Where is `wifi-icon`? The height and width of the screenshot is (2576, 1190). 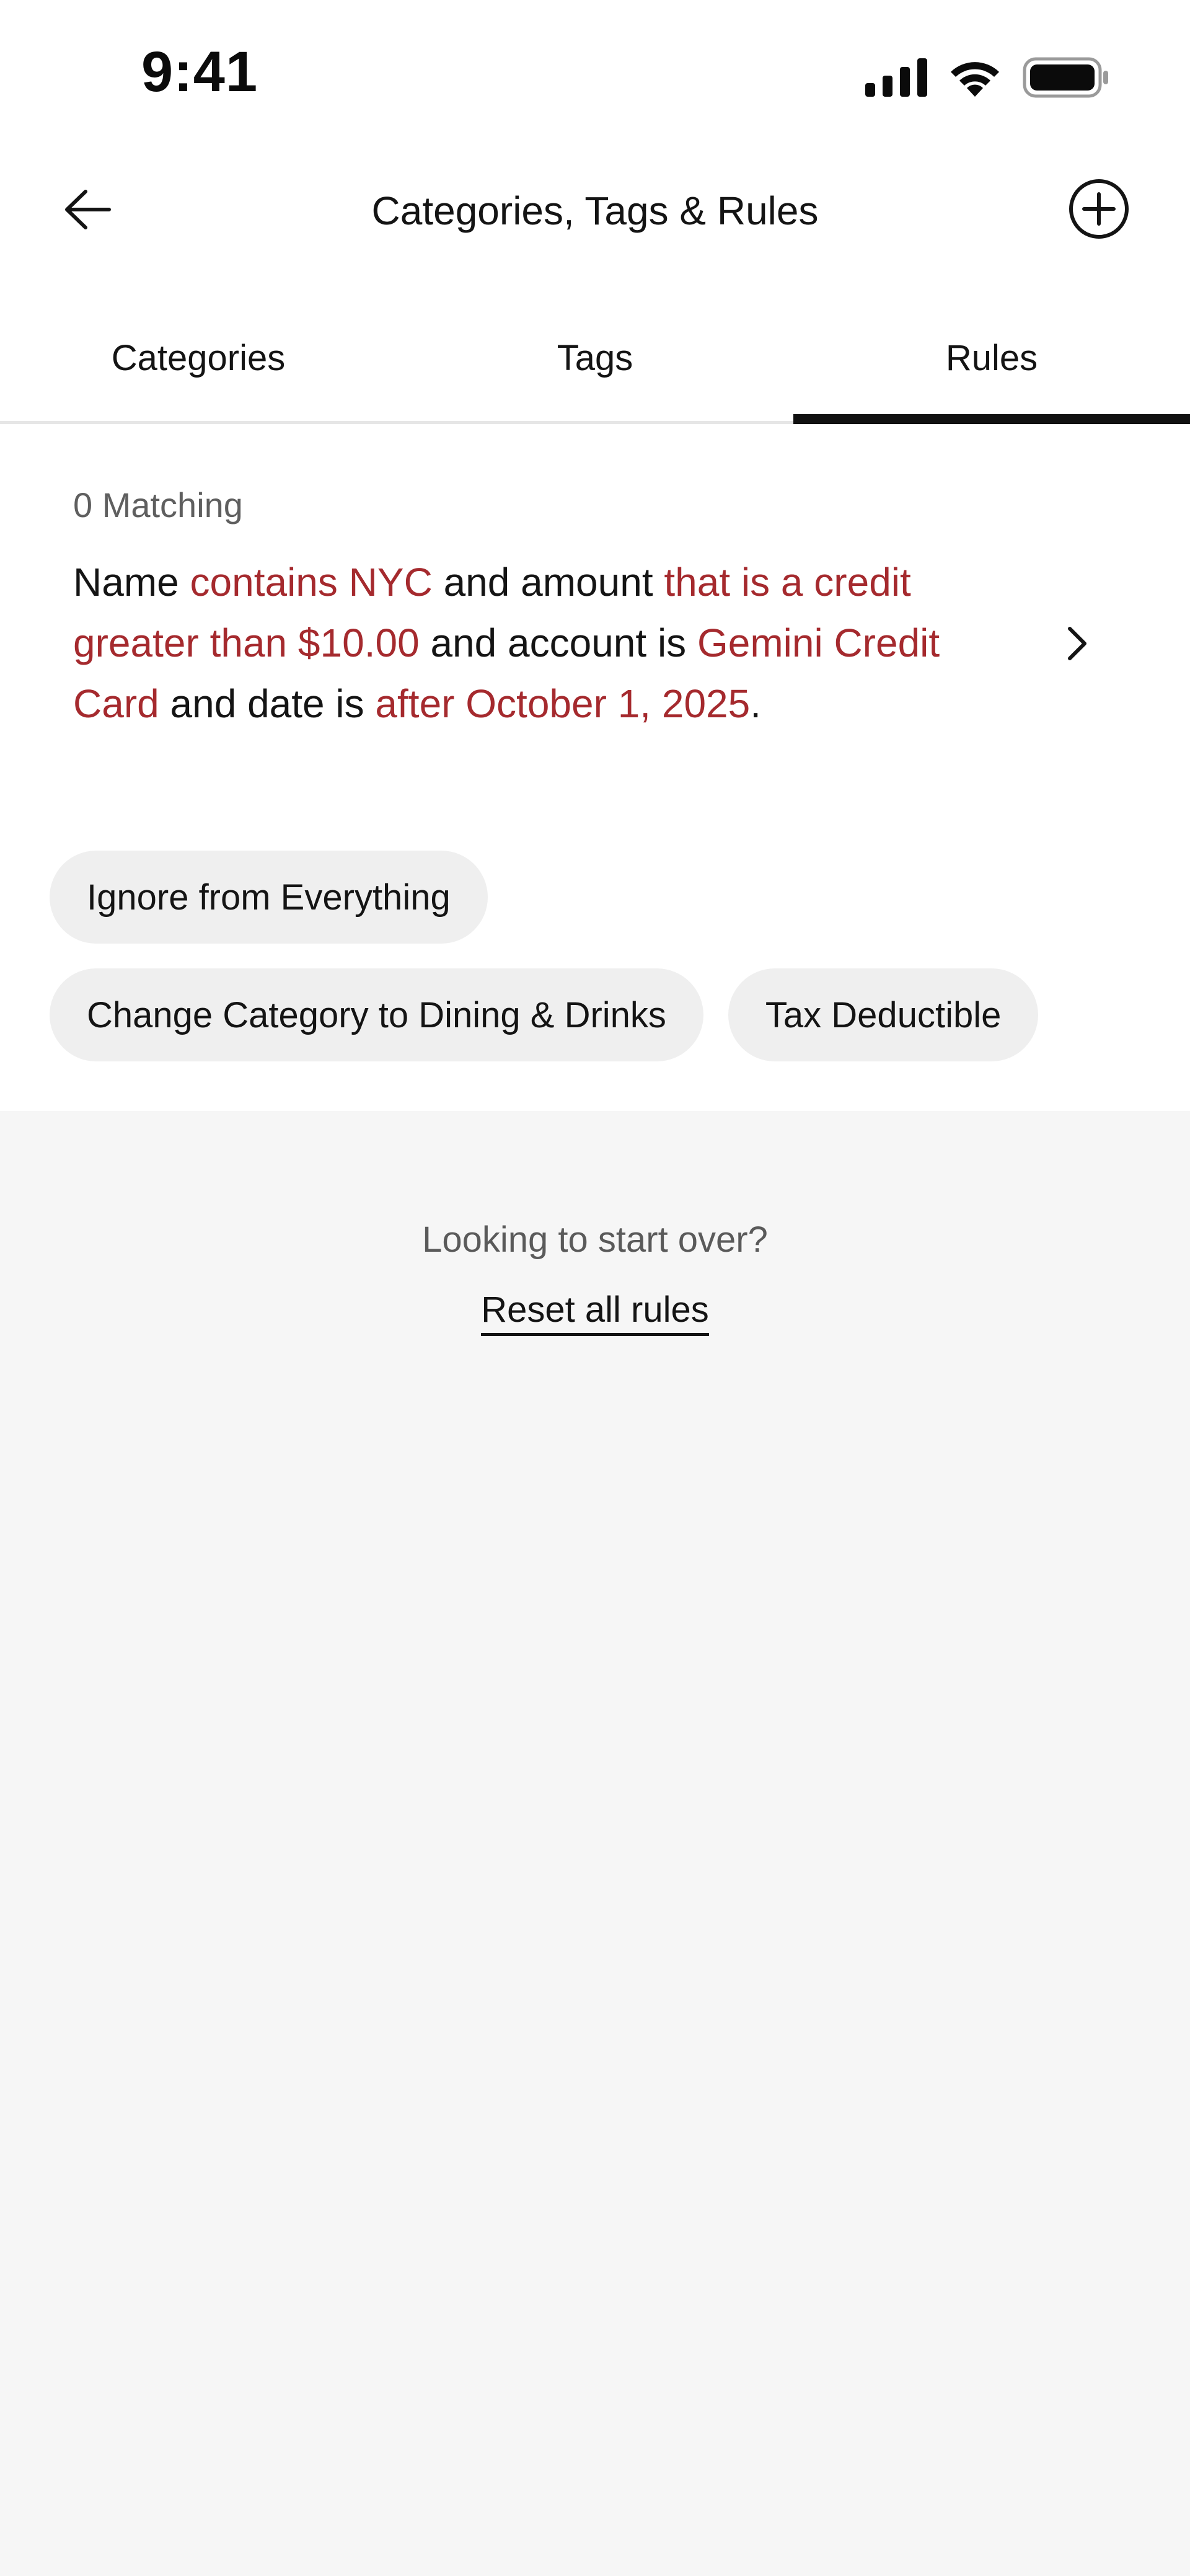 wifi-icon is located at coordinates (975, 77).